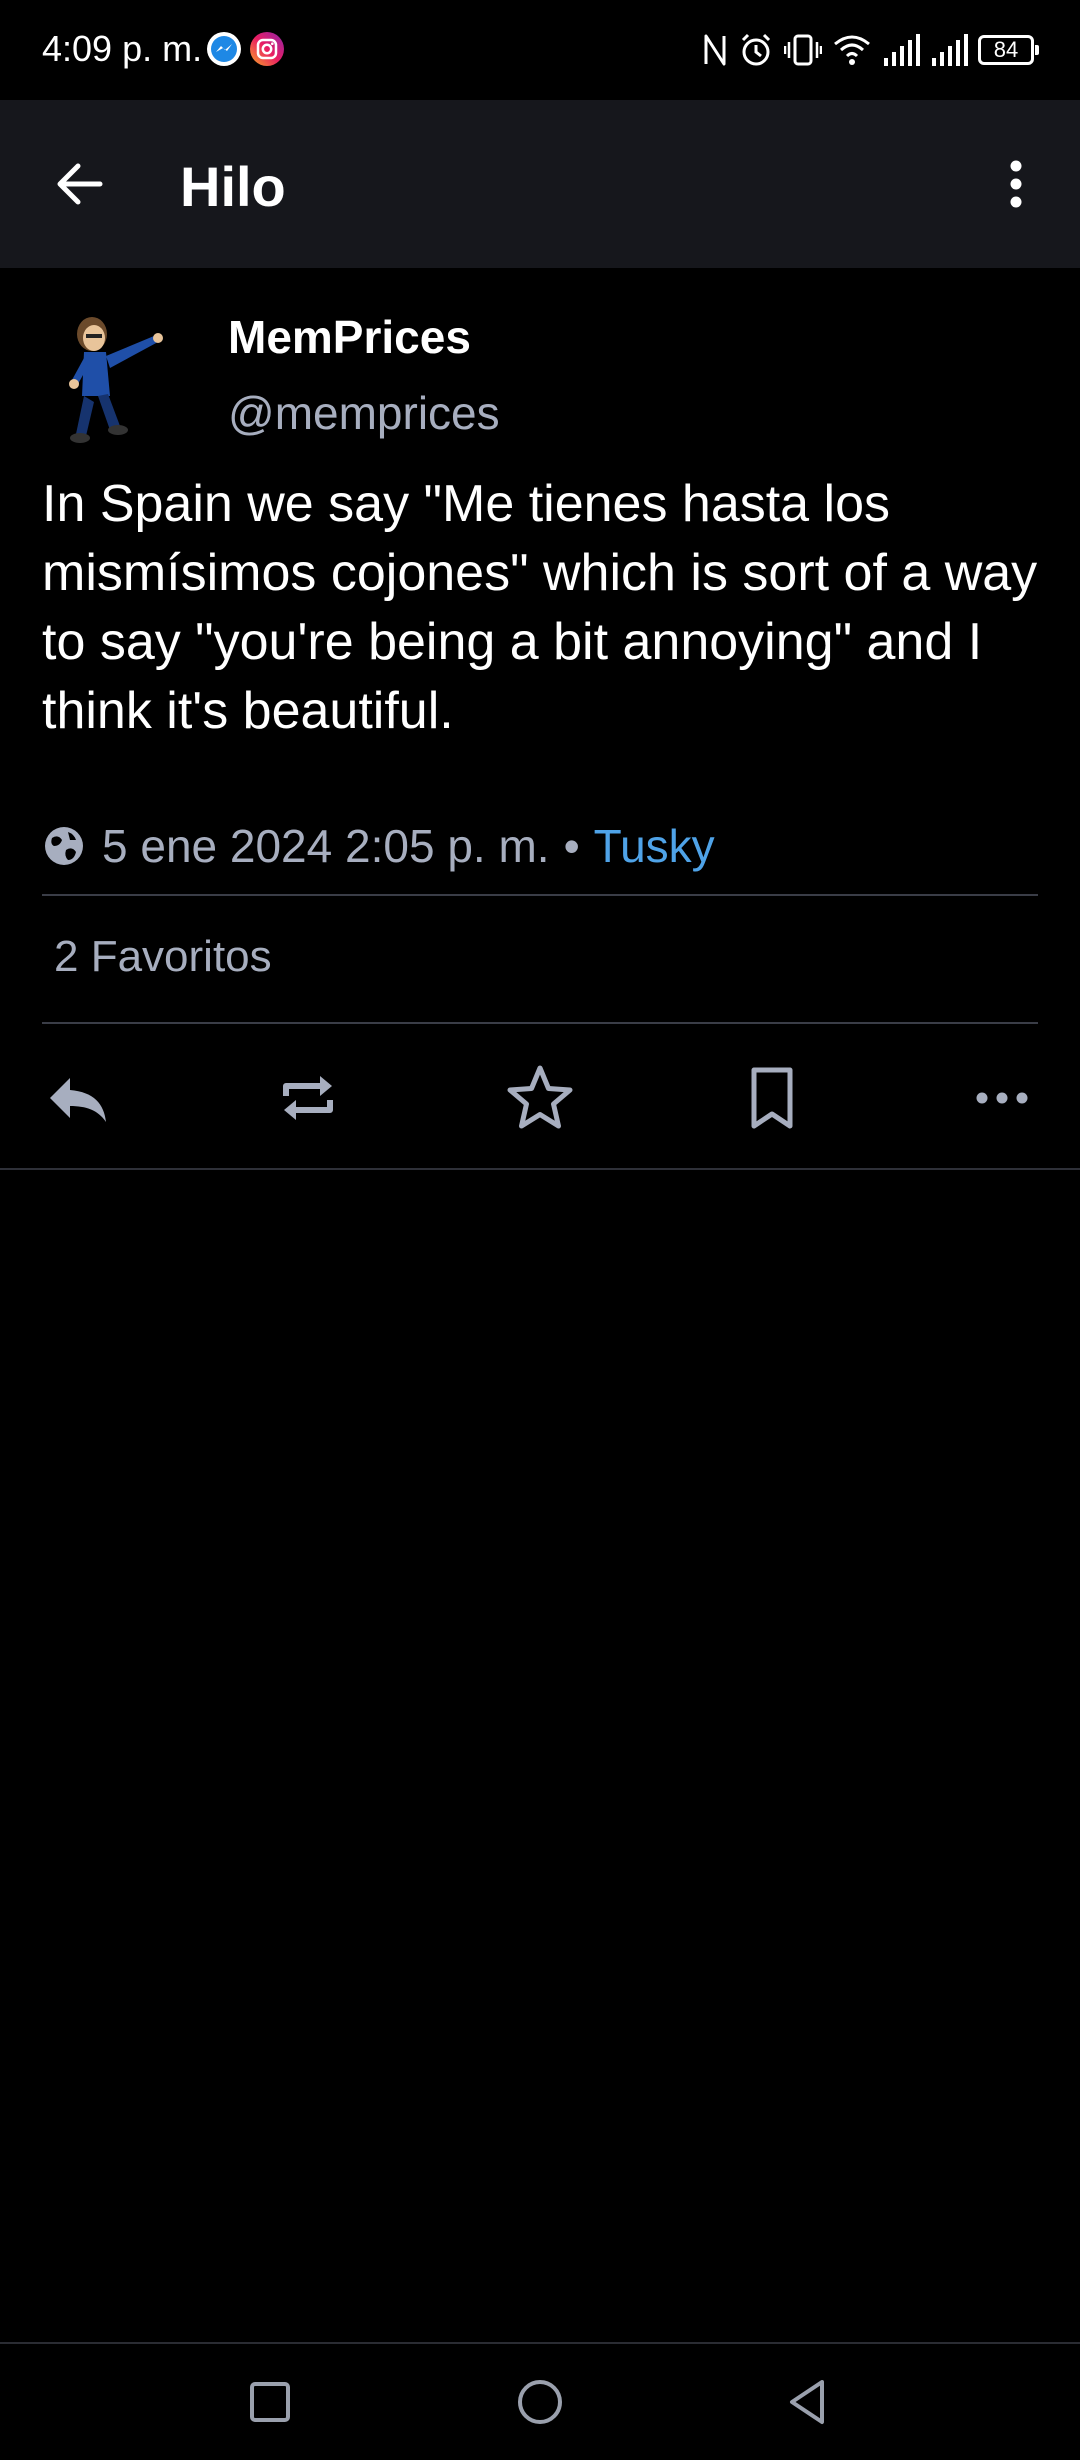  Describe the element at coordinates (326, 846) in the screenshot. I see `status-timestamp: 5 ene 2024 2:05 p. m.` at that location.